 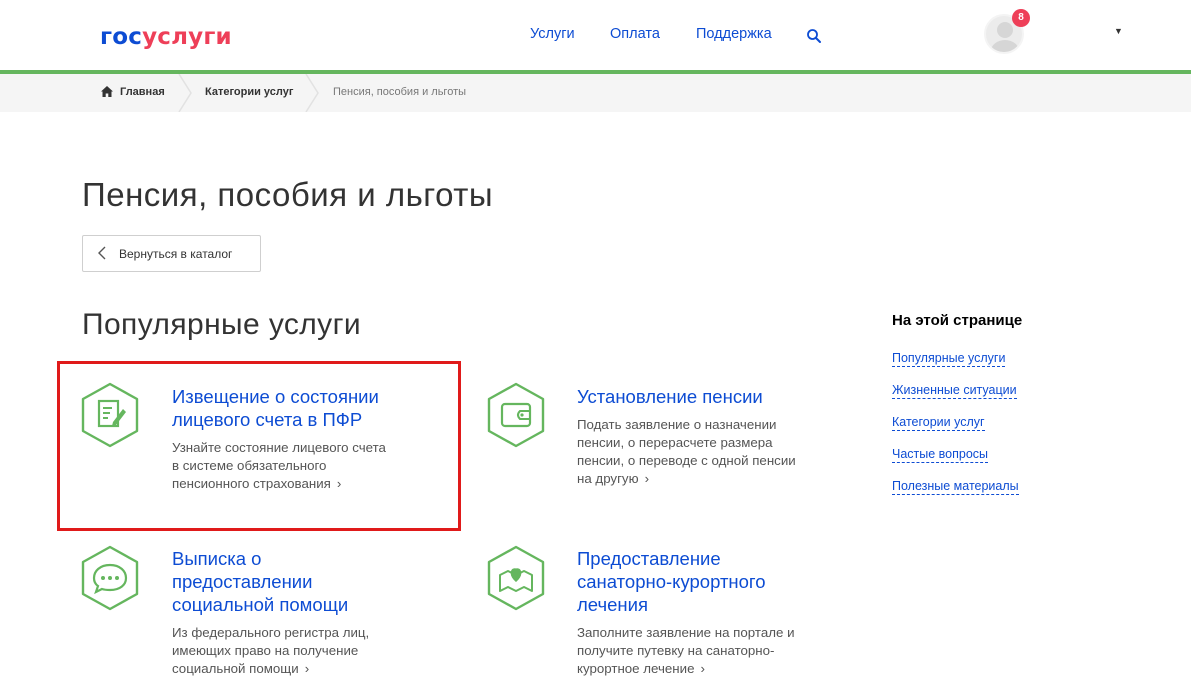 What do you see at coordinates (940, 454) in the screenshot?
I see `sidebar-link-faq: Частые вопросы` at bounding box center [940, 454].